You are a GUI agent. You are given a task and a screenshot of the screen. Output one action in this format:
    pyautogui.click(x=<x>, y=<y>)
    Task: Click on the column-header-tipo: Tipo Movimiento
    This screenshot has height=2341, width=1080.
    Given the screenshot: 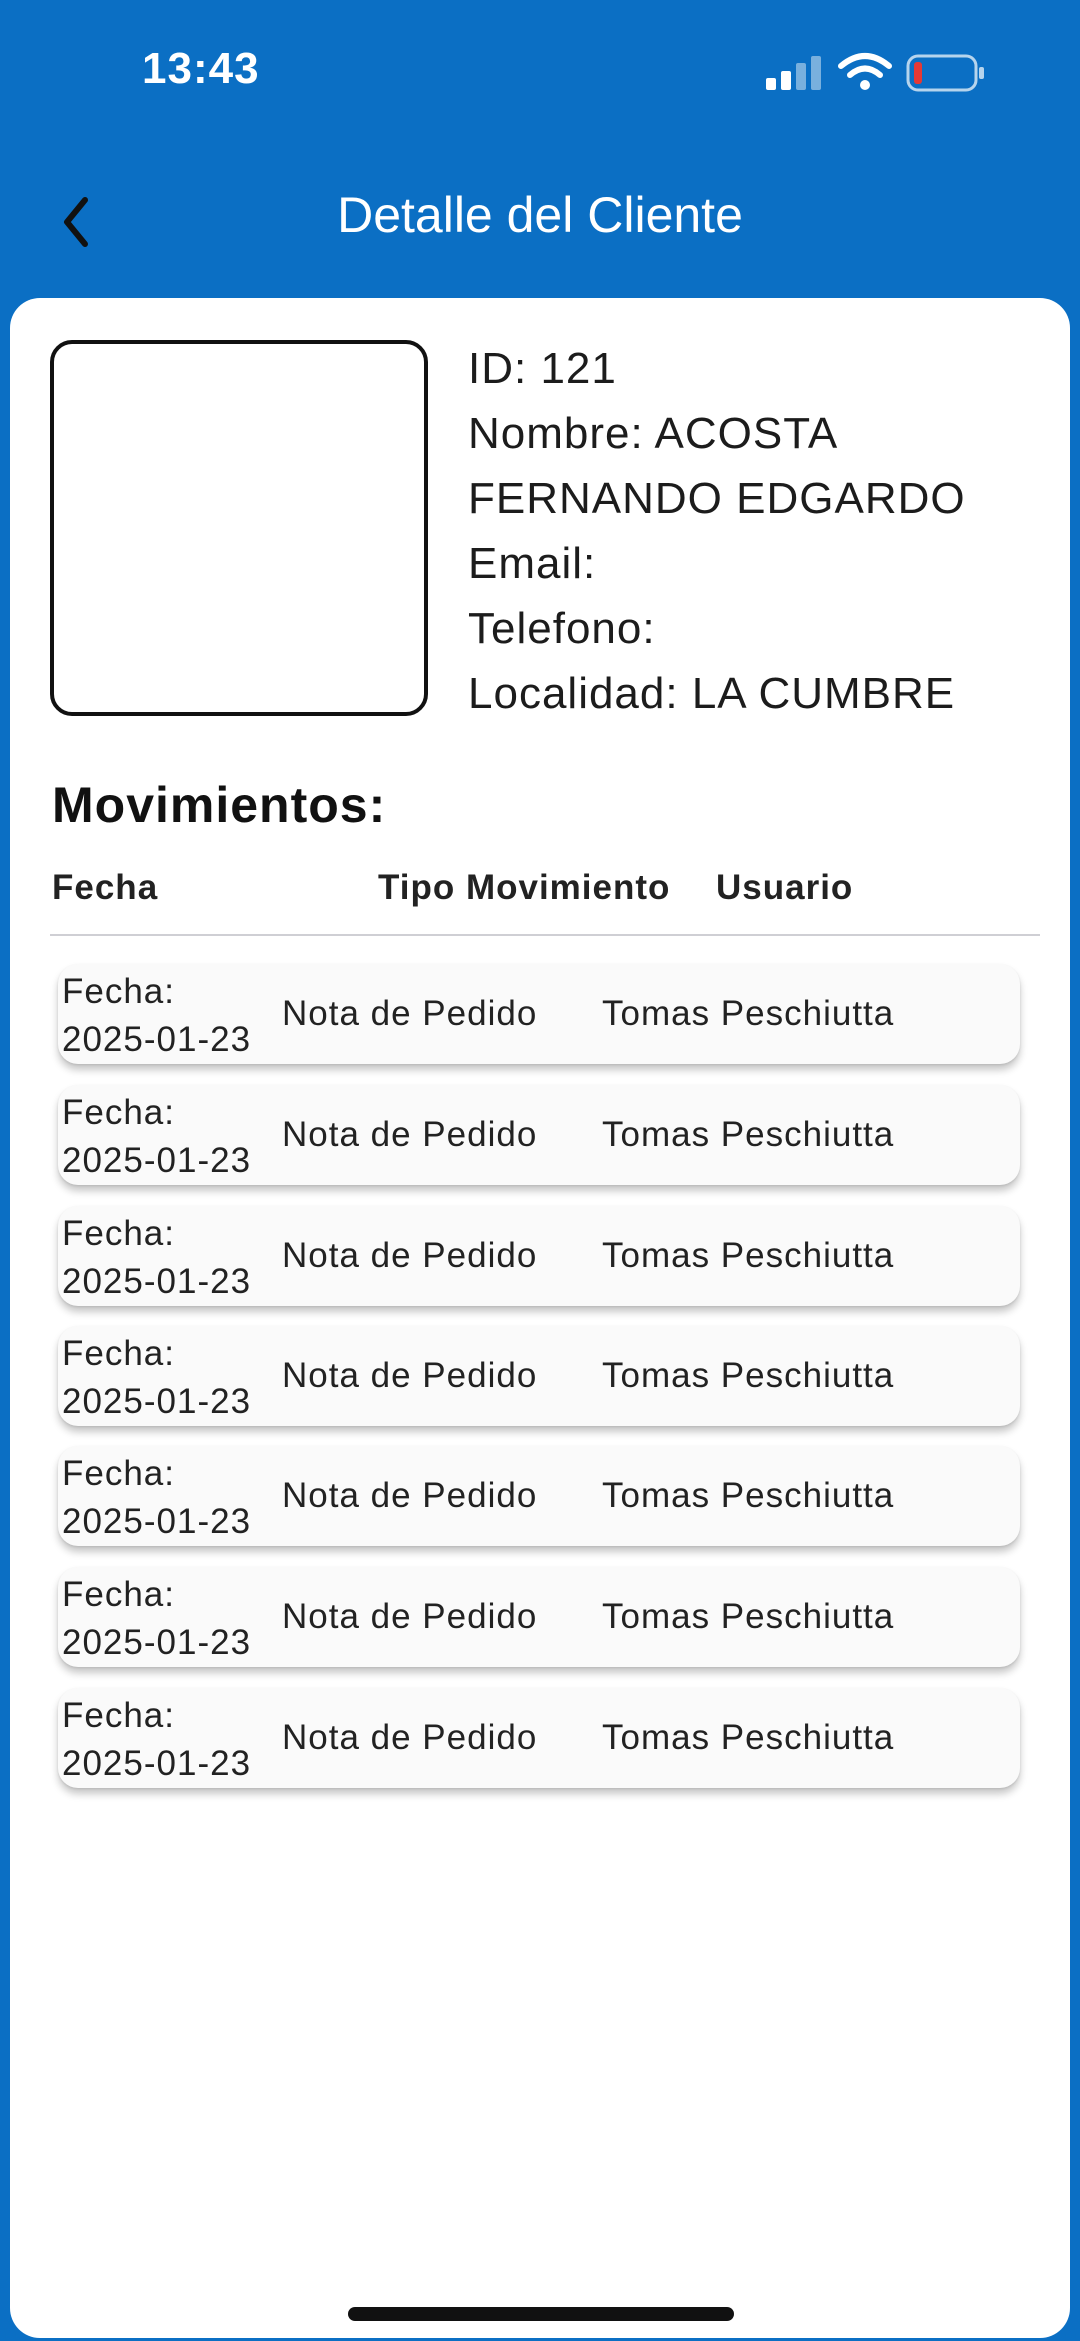 What is the action you would take?
    pyautogui.click(x=524, y=887)
    